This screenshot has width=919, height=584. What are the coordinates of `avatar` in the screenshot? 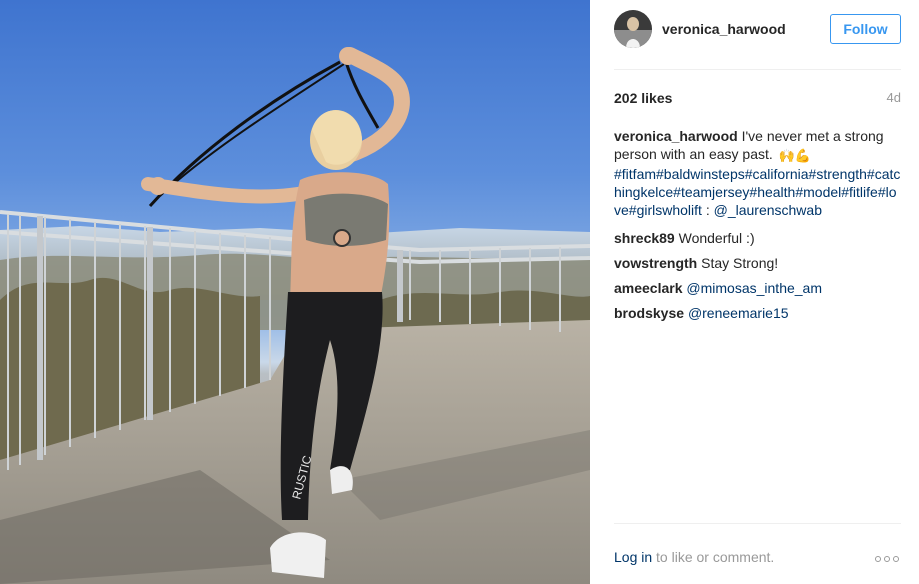 It's located at (633, 29).